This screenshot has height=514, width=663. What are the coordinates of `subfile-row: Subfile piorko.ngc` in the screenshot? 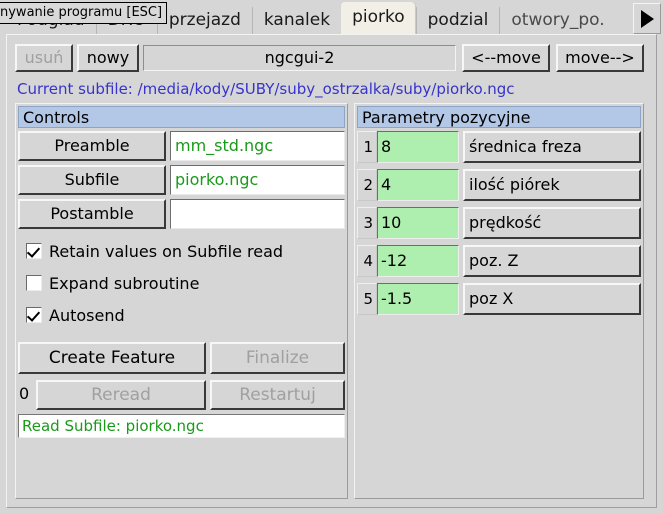 It's located at (181, 181).